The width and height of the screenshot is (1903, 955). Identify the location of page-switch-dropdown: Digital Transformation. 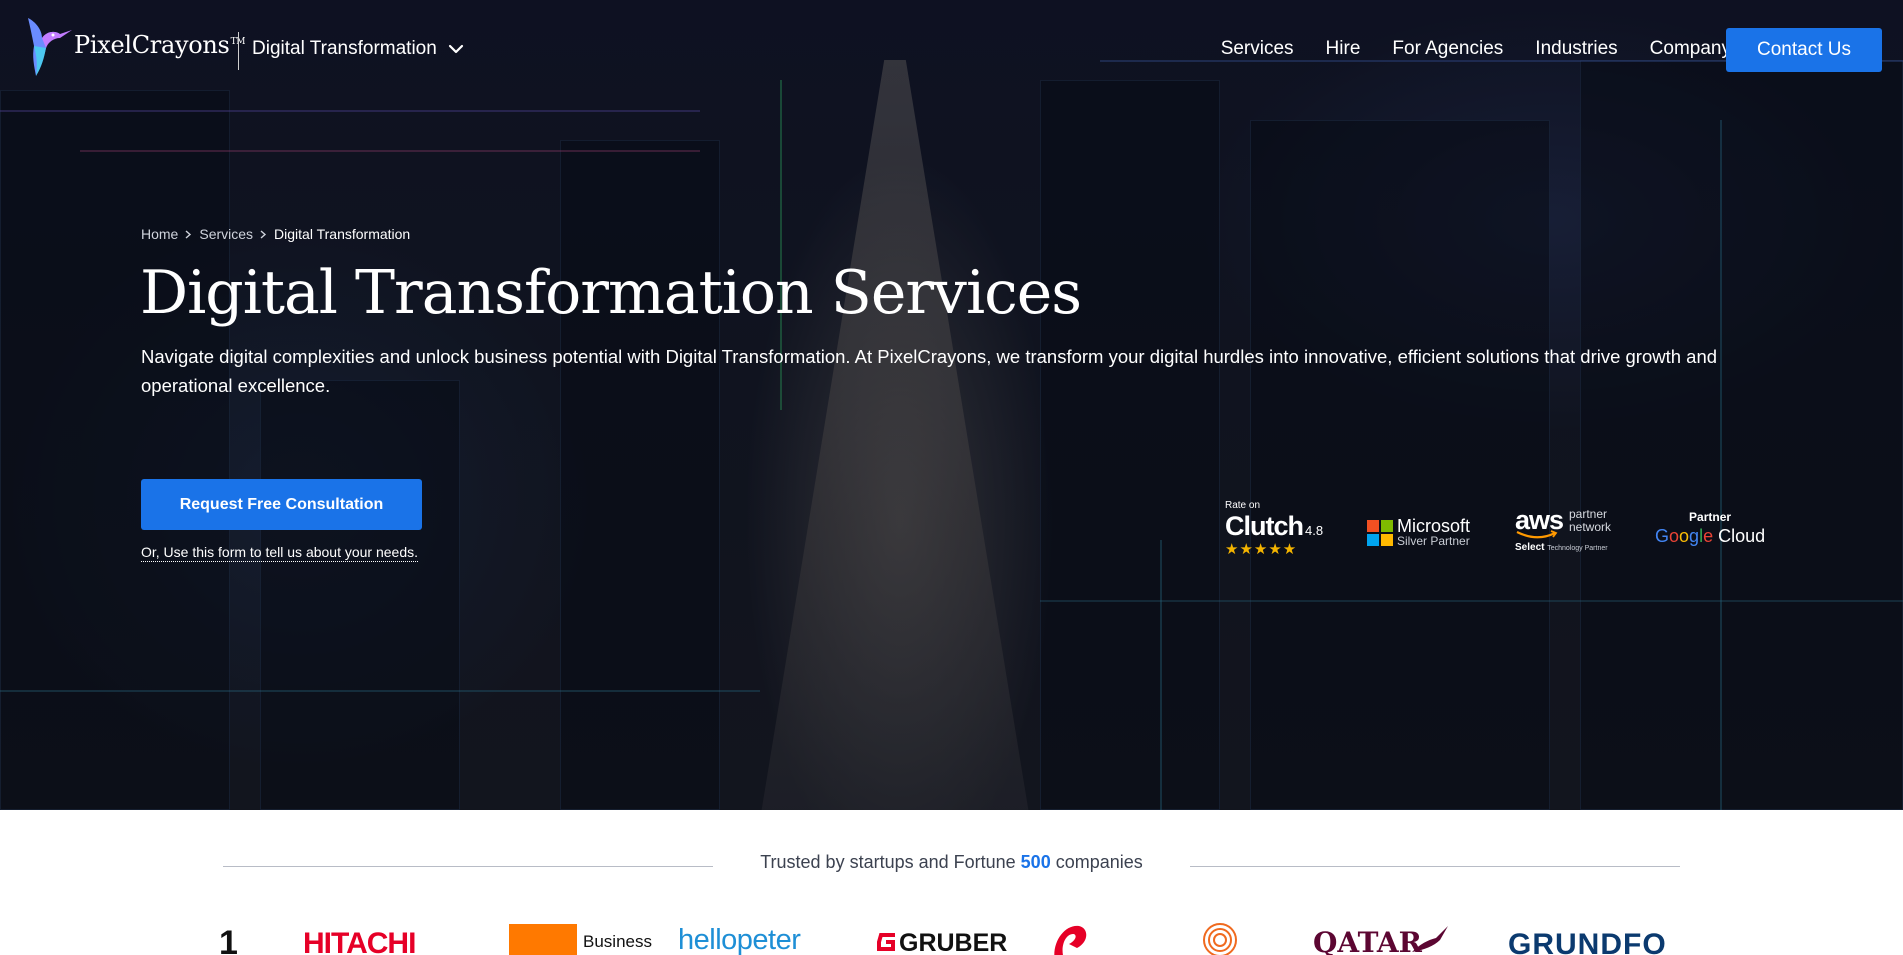
(358, 49).